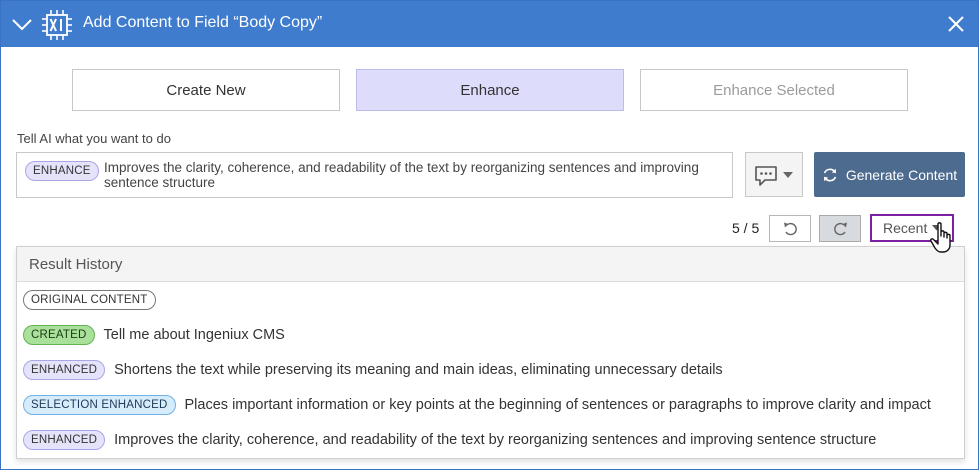  I want to click on undo-icon, so click(790, 229).